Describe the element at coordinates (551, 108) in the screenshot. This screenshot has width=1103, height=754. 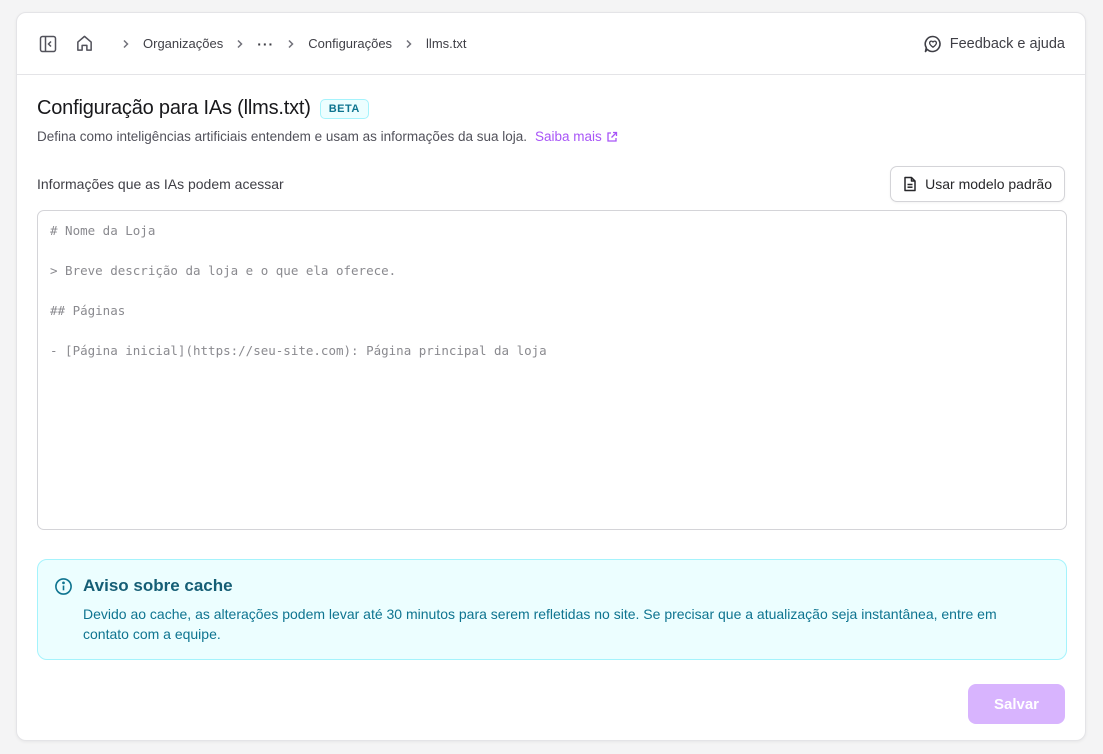
I see `title-row: Configuração para IAs (llms.txt) BETA` at that location.